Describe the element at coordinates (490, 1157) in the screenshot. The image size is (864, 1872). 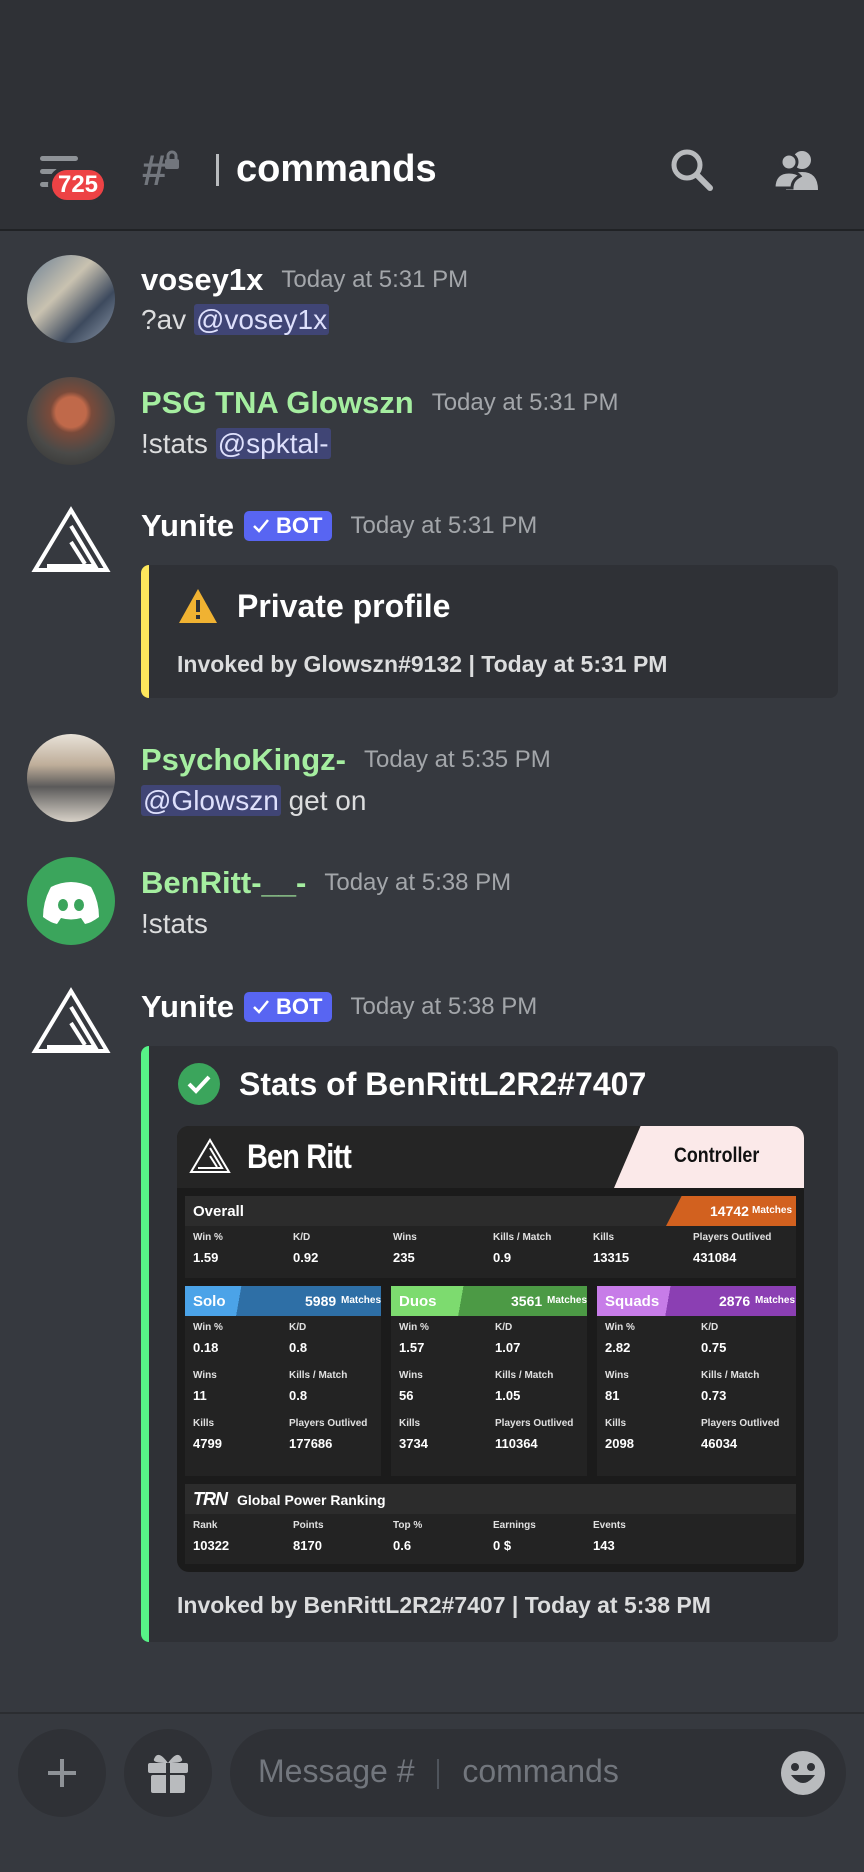
I see `card-header: Ben Ritt Controller` at that location.